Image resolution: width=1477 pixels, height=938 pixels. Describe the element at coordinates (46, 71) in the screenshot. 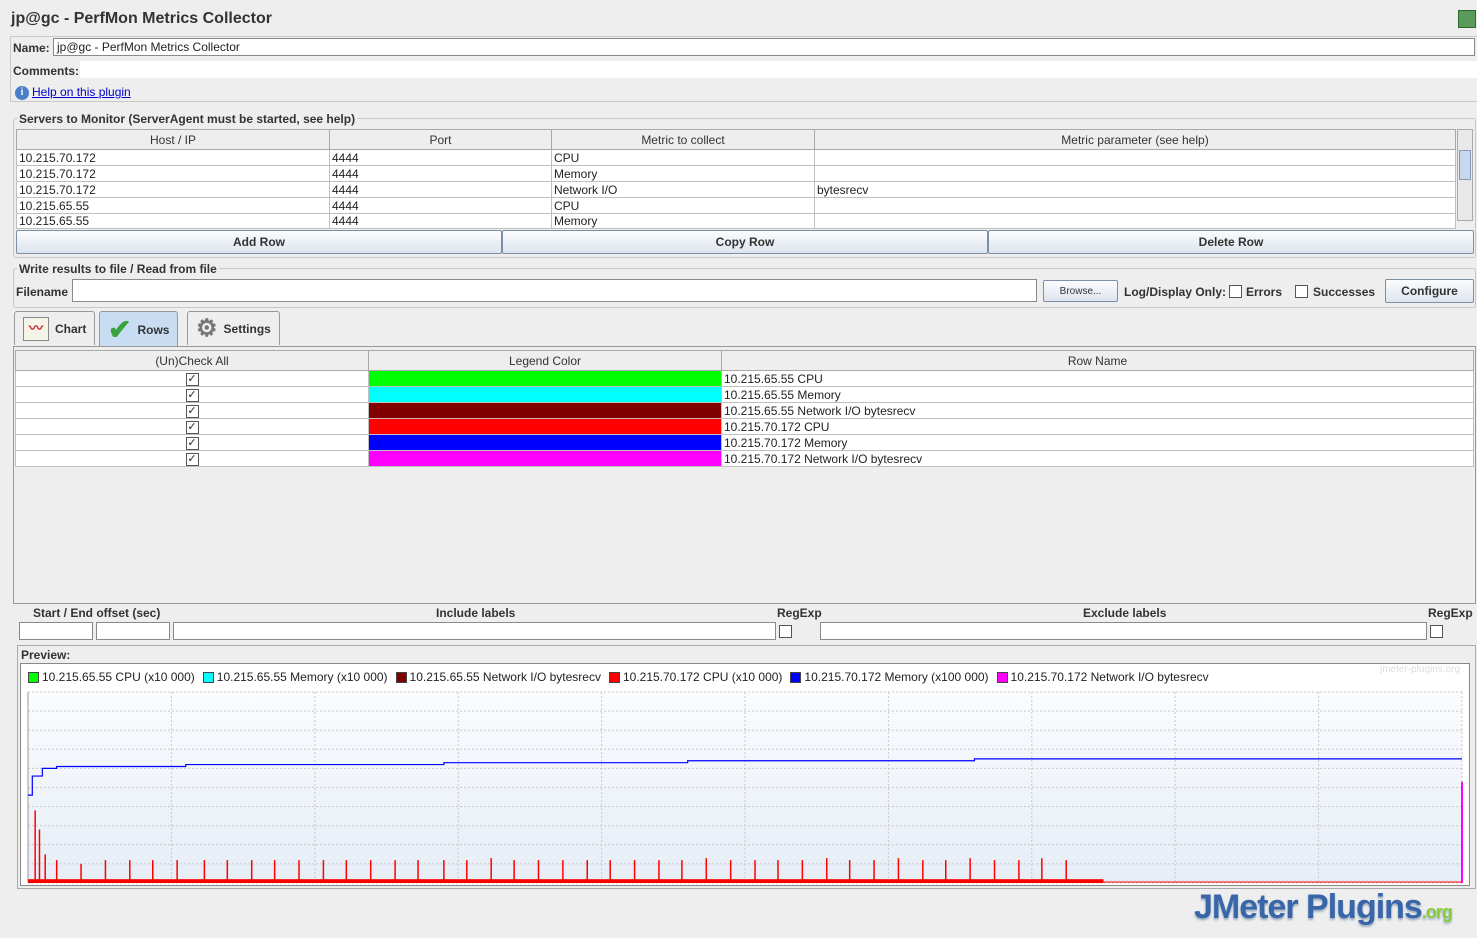

I see `comments-label: Comments:` at that location.